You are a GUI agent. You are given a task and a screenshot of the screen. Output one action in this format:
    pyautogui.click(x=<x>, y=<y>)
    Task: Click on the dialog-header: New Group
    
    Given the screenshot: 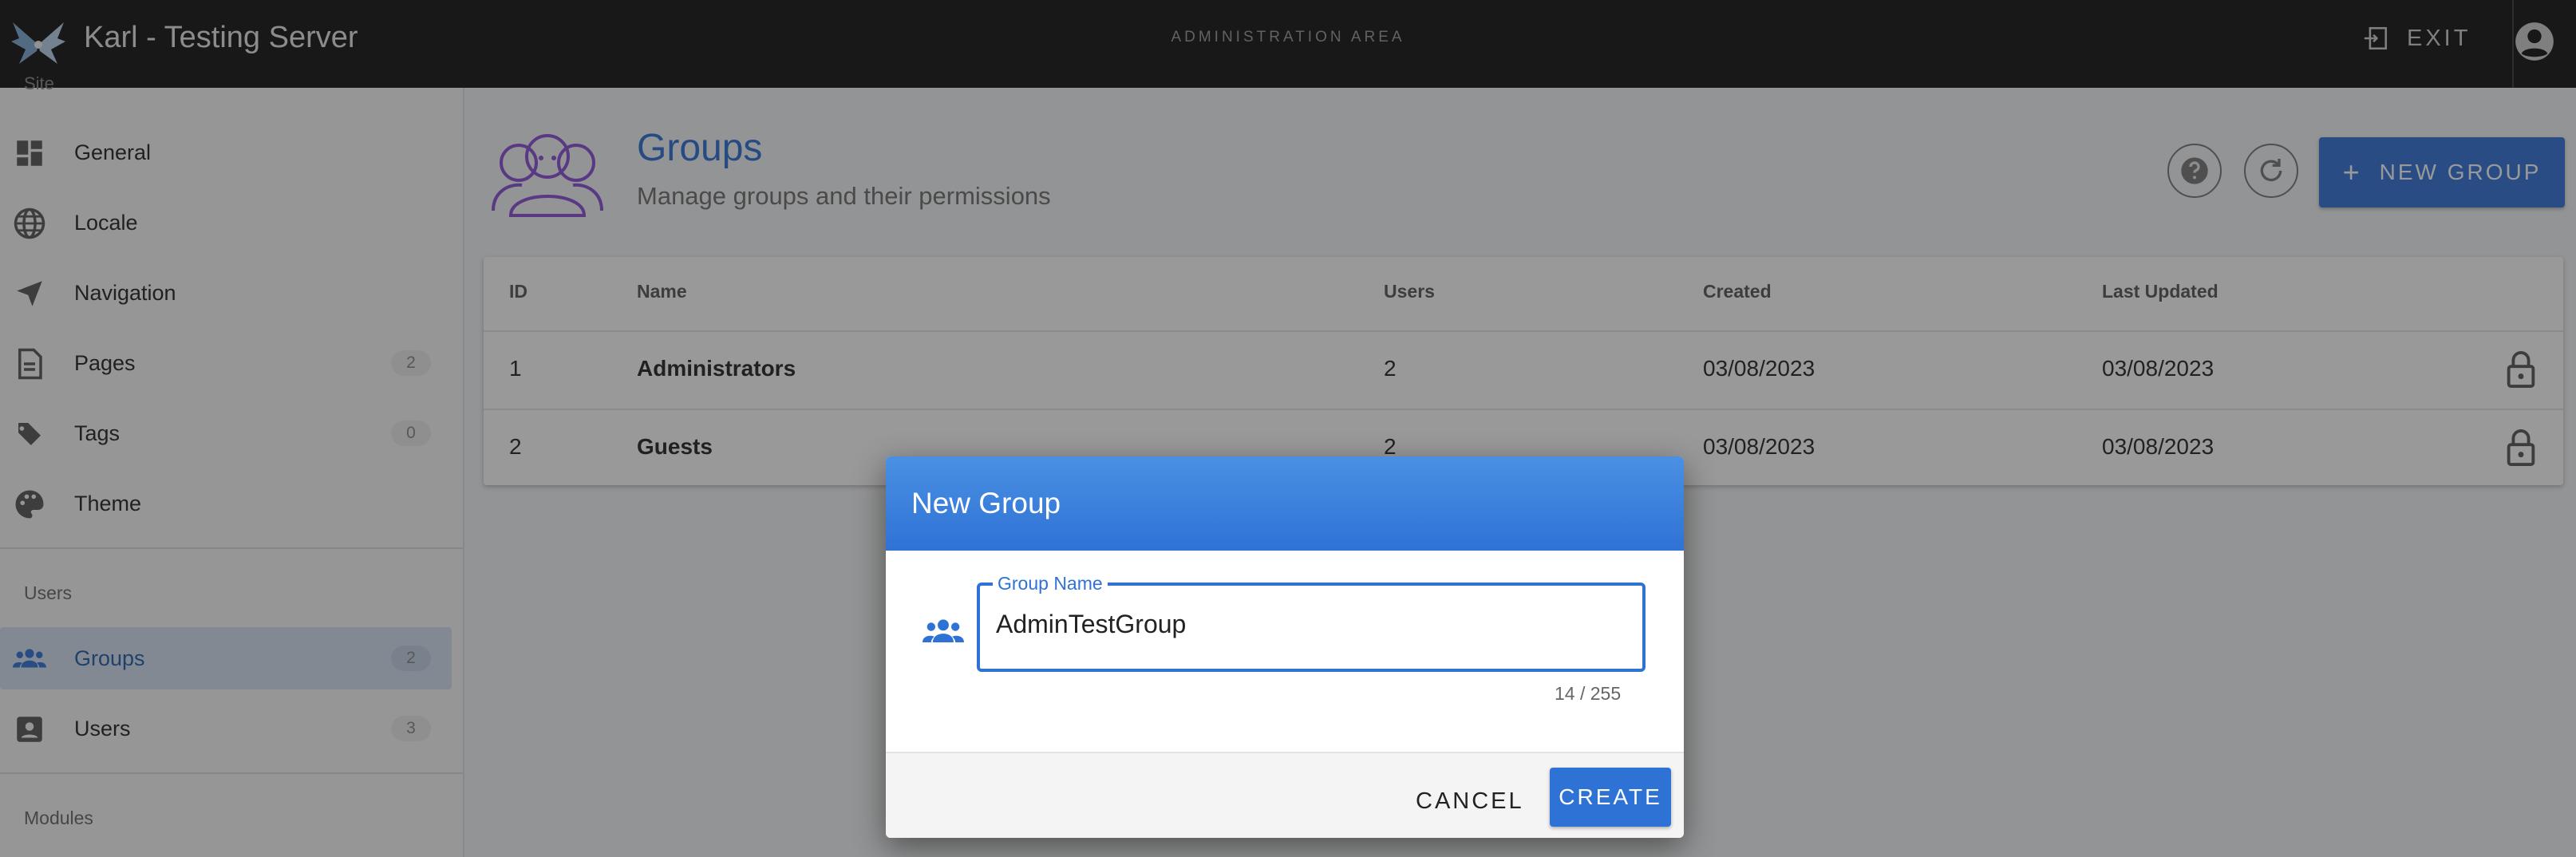 What is the action you would take?
    pyautogui.click(x=1285, y=503)
    